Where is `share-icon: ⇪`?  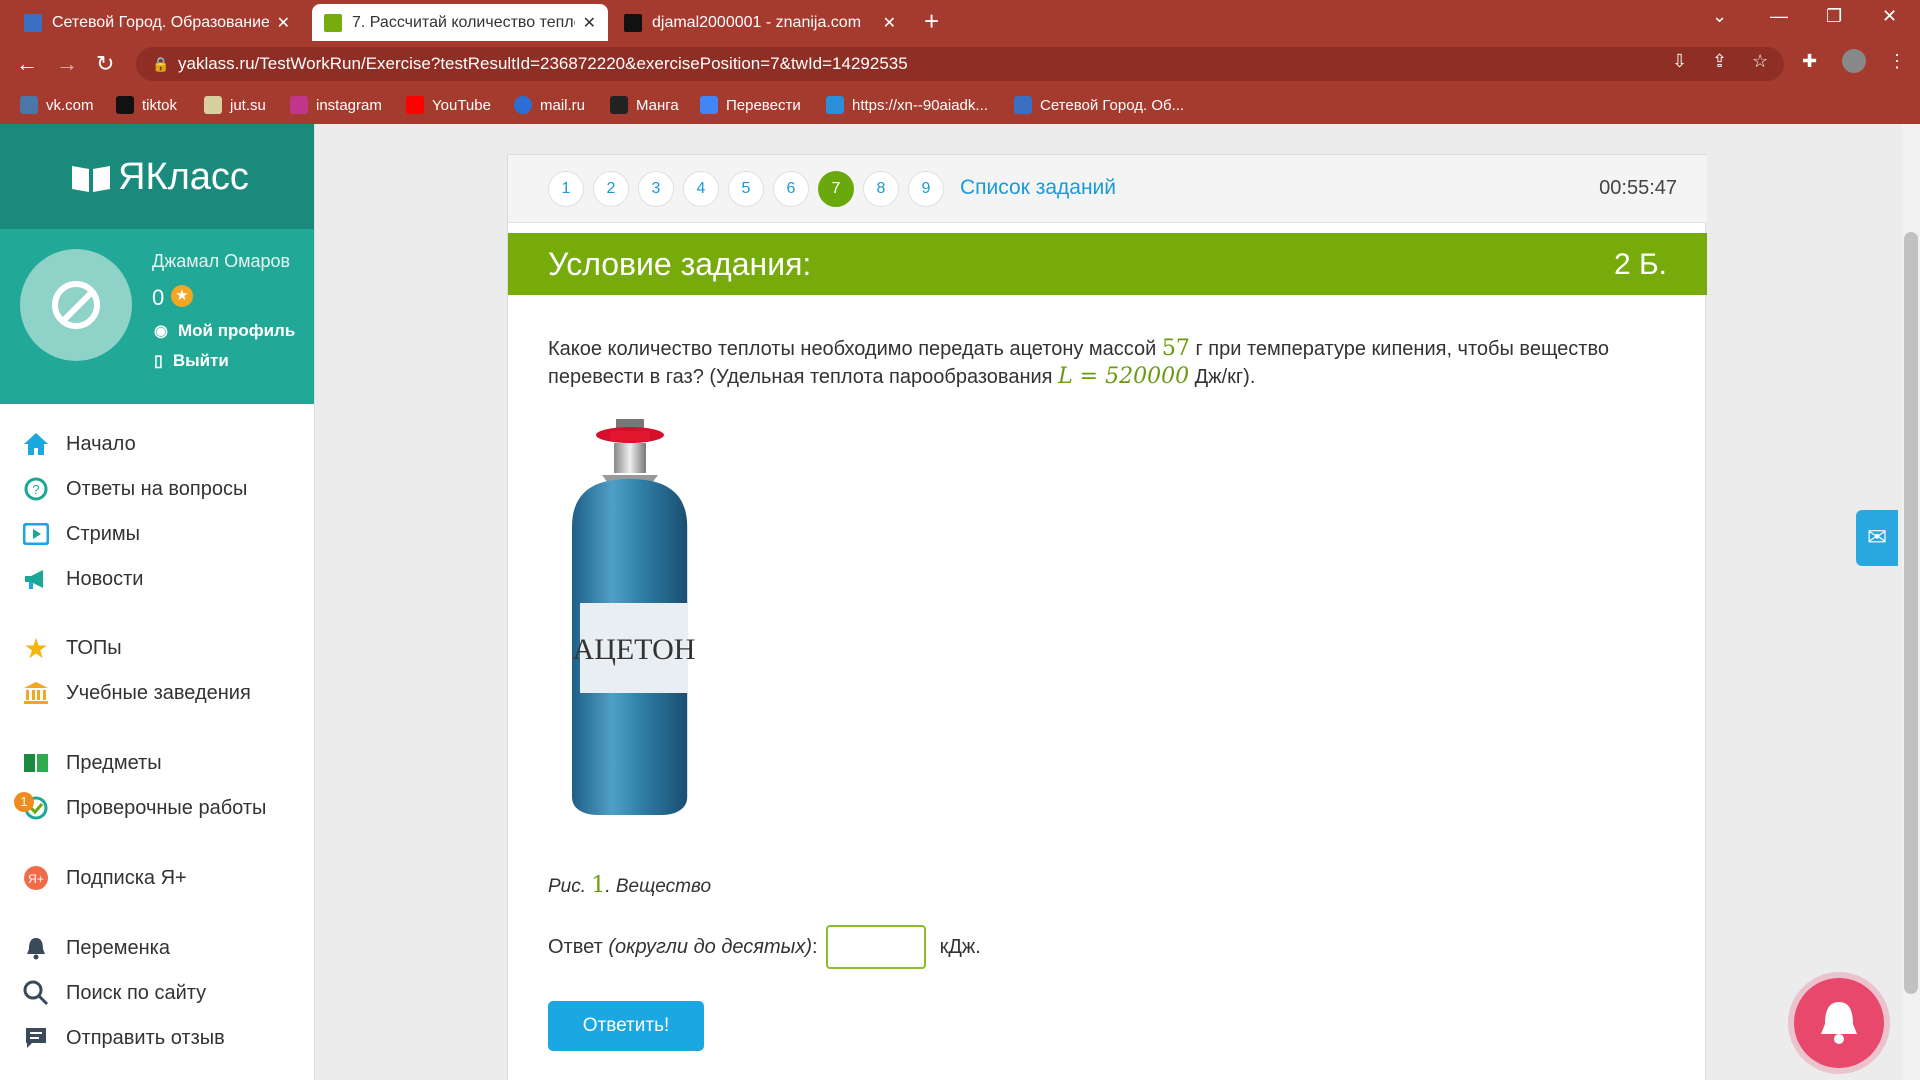 share-icon: ⇪ is located at coordinates (1719, 61).